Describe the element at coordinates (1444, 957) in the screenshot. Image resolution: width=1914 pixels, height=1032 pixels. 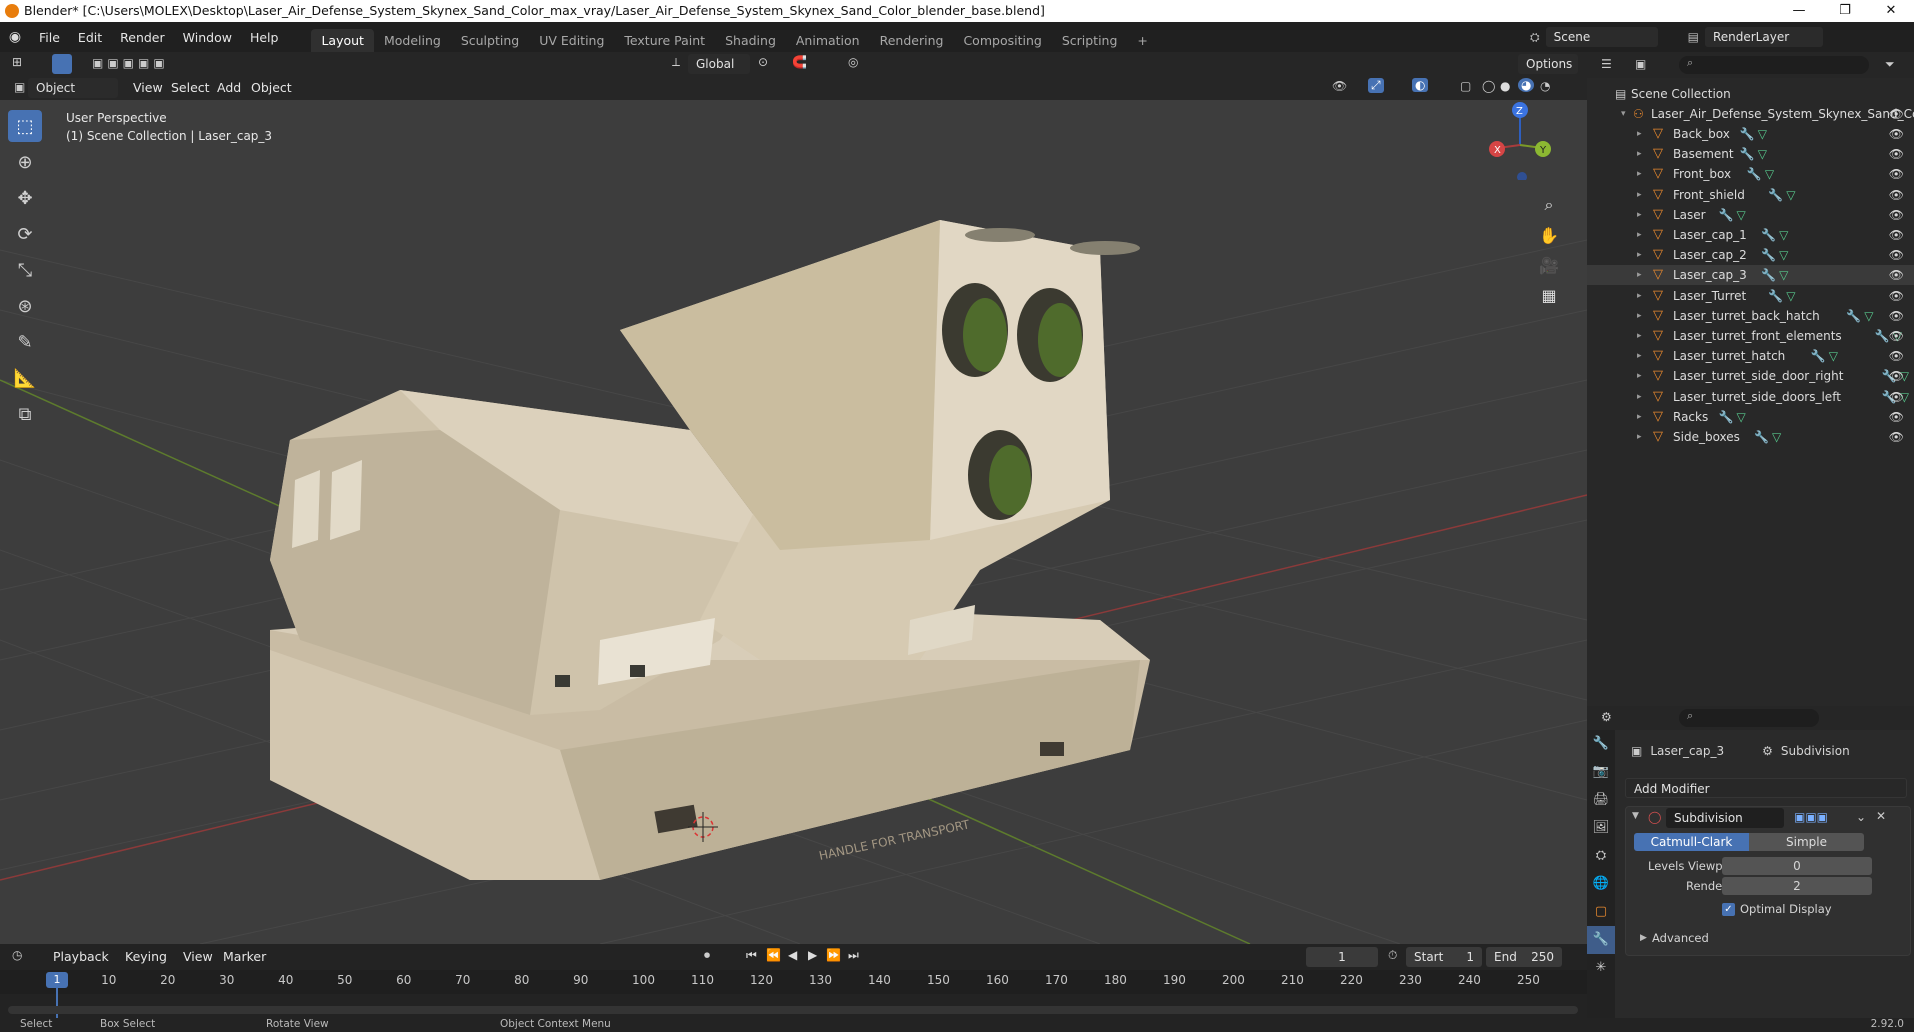
I see `start-frame-field: Start 1` at that location.